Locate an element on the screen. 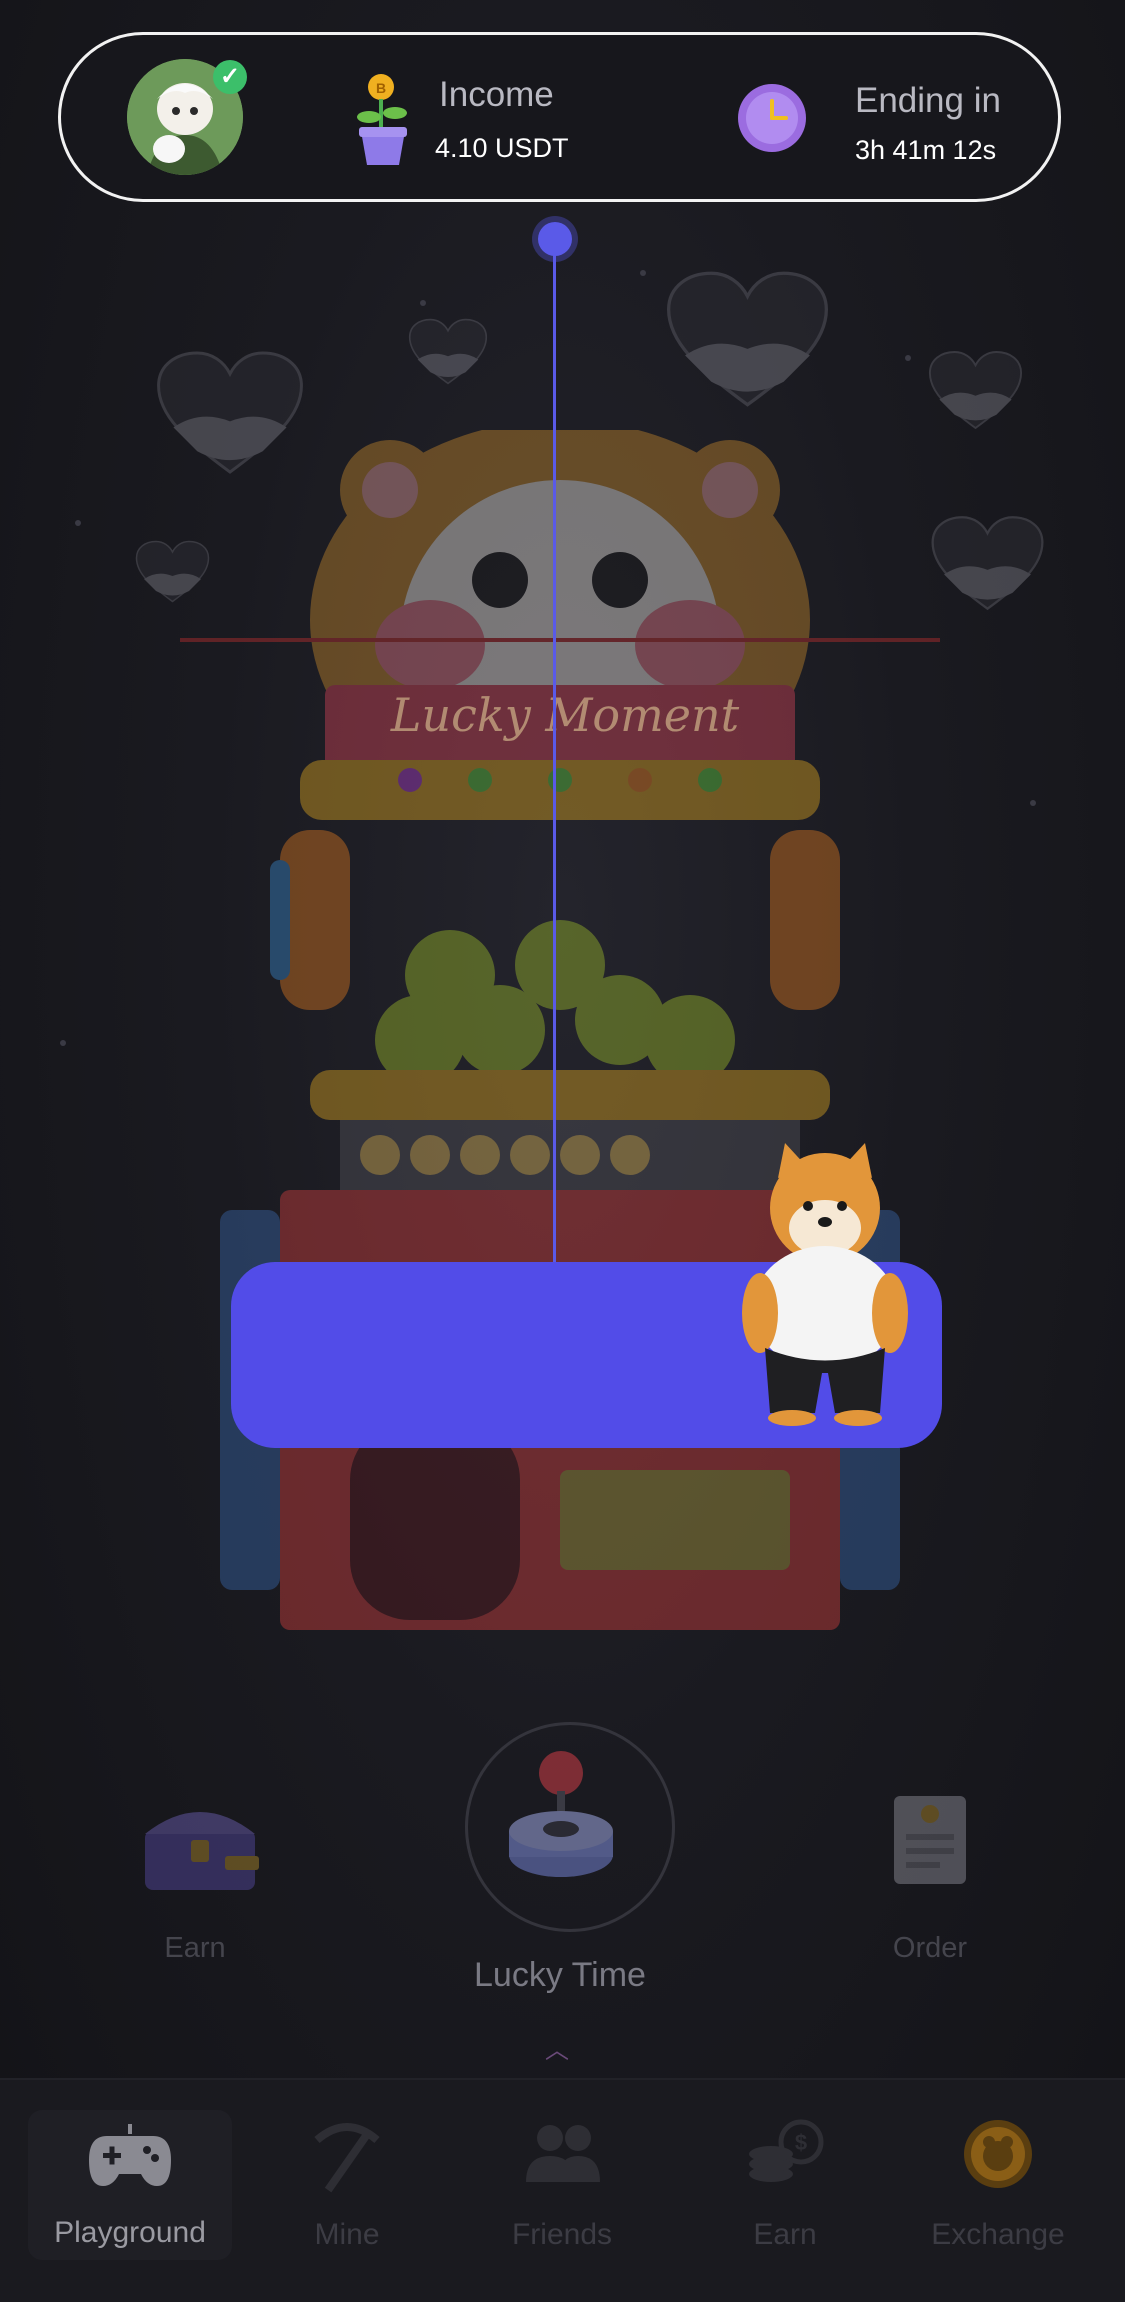  nav-item-earn: $ Earn is located at coordinates (785, 2191).